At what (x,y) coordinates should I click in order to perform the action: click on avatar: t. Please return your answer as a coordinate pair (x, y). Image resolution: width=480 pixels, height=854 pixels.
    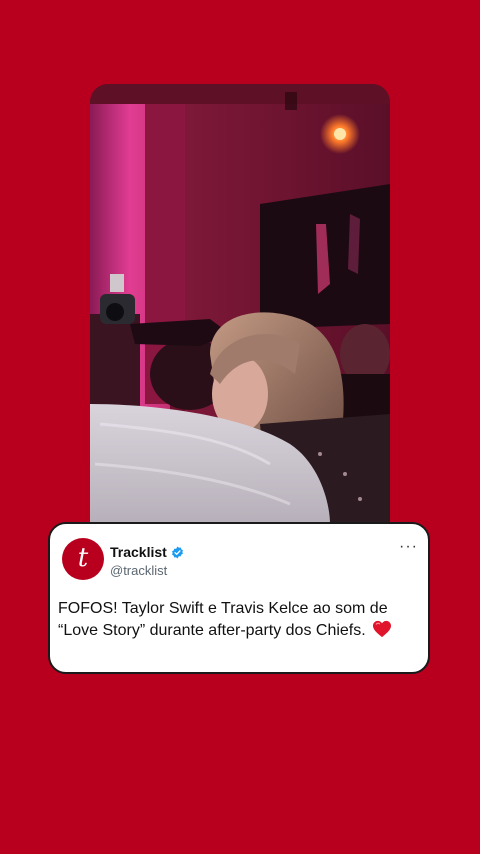
    Looking at the image, I should click on (83, 559).